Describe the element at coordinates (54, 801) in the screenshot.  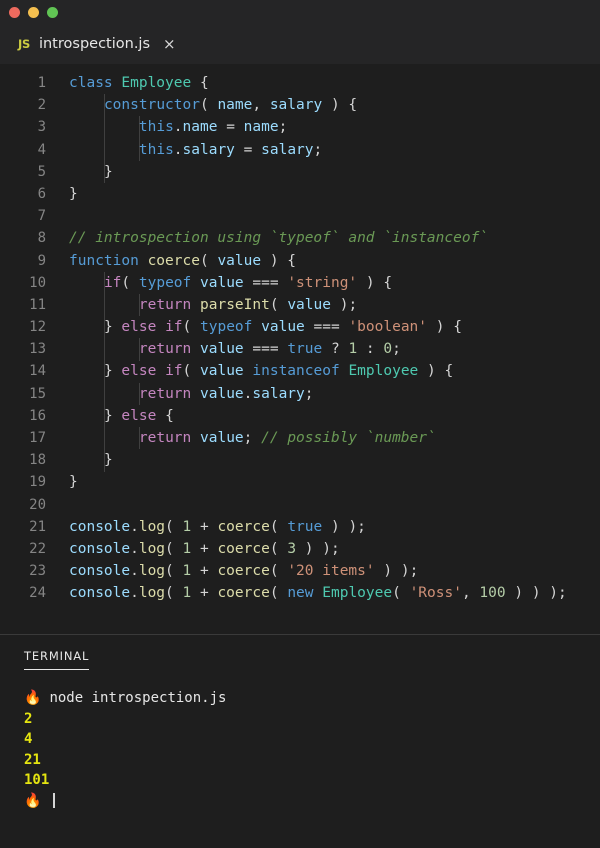
I see `terminal-cursor` at that location.